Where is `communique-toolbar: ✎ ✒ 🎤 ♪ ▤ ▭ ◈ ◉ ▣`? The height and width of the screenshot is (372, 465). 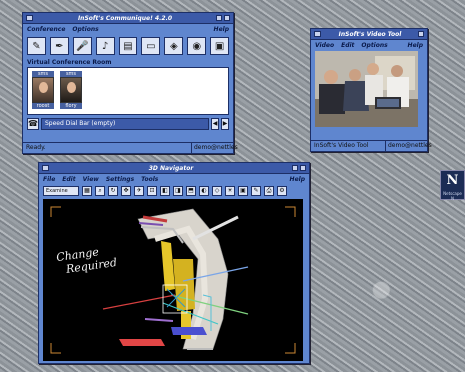 communique-toolbar: ✎ ✒ 🎤 ♪ ▤ ▭ ◈ ◉ ▣ is located at coordinates (128, 46).